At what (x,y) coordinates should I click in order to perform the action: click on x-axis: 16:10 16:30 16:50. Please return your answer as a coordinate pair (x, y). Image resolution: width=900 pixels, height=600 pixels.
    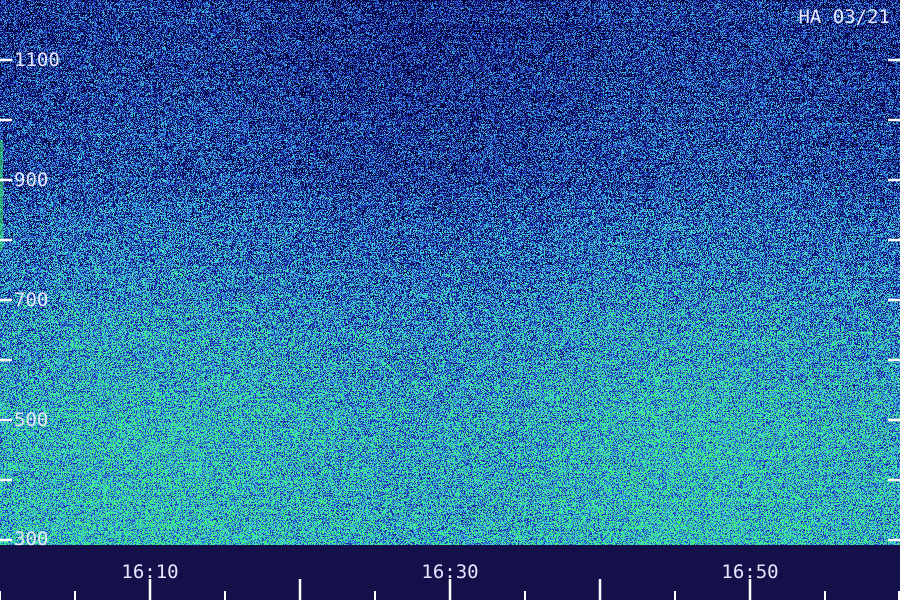
    Looking at the image, I should click on (450, 580).